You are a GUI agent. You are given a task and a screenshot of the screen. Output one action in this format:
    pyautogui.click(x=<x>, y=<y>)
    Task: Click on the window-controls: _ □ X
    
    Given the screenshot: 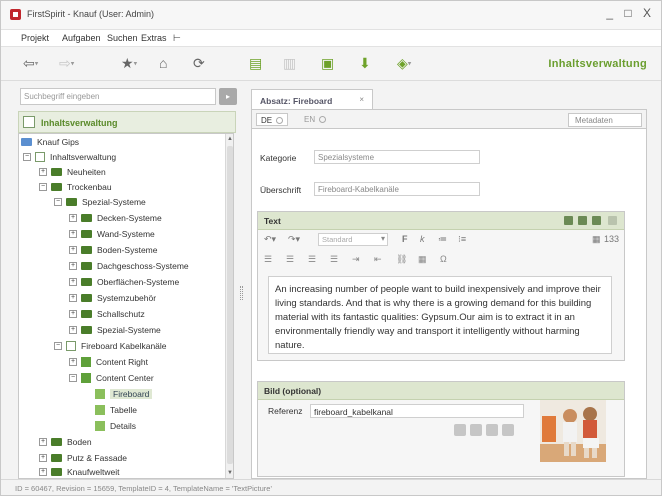 What is the action you would take?
    pyautogui.click(x=630, y=13)
    